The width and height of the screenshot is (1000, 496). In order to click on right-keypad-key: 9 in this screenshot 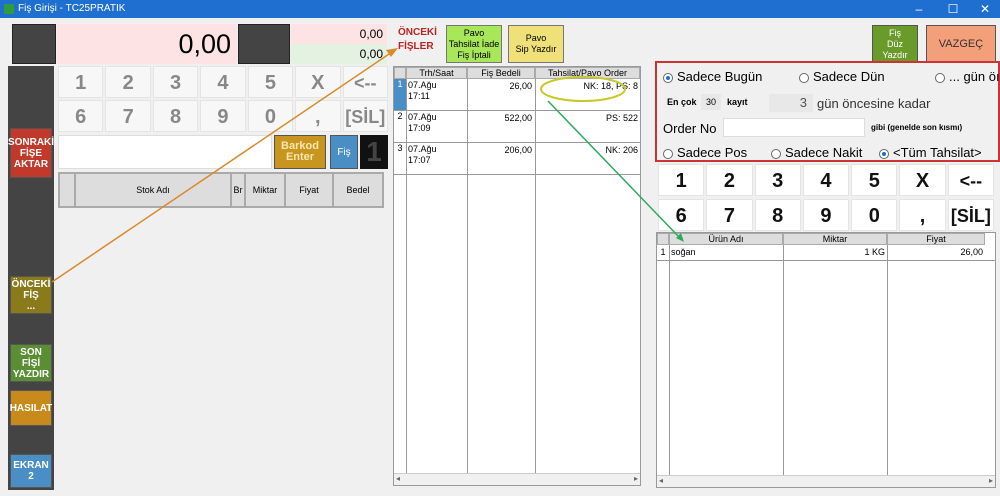, I will do `click(826, 215)`.